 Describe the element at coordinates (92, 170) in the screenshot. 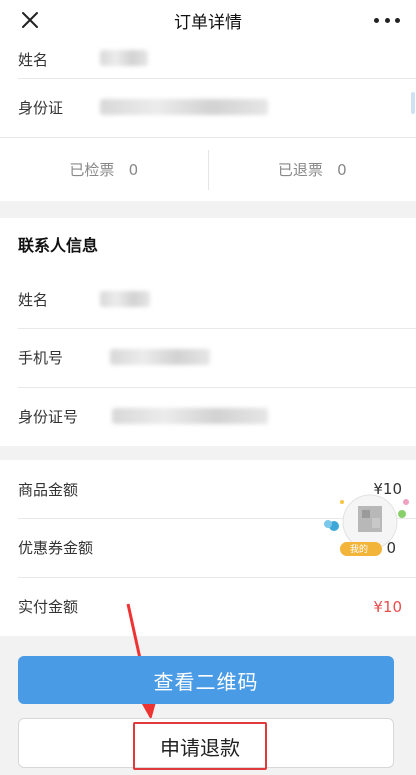

I see `checked-label: 已检票` at that location.